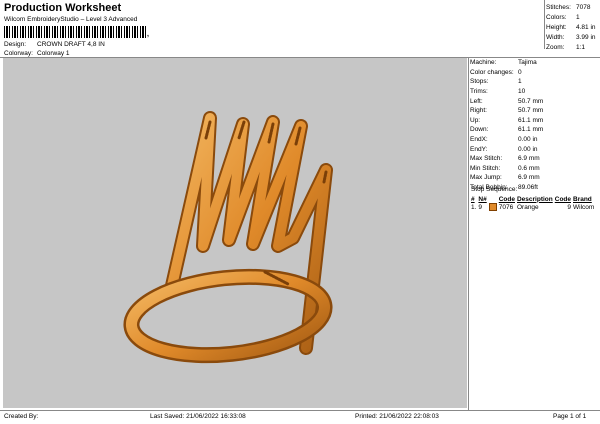  What do you see at coordinates (18, 53) in the screenshot?
I see `colorway-label: Colorway:` at bounding box center [18, 53].